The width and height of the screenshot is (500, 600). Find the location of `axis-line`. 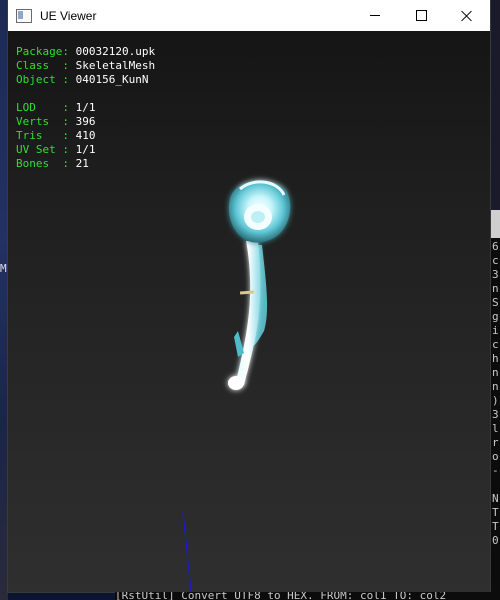

axis-line is located at coordinates (187, 551).